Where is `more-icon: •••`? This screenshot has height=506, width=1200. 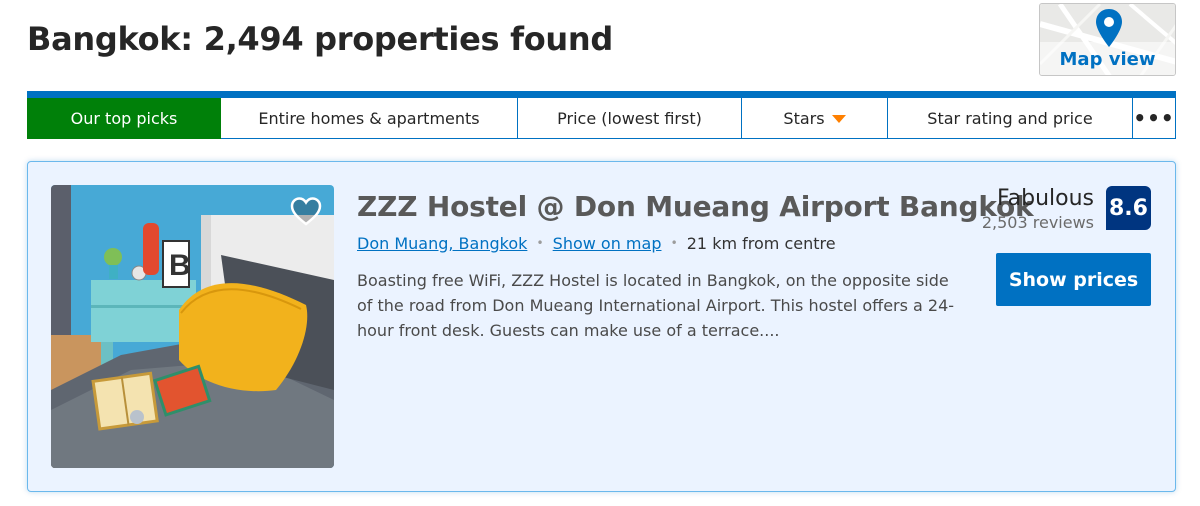
more-icon: ••• is located at coordinates (1154, 118).